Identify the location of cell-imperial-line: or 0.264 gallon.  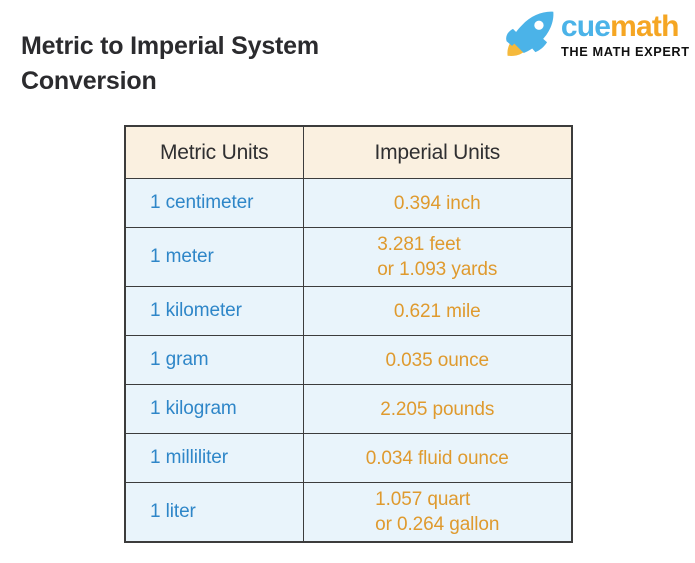
(437, 524).